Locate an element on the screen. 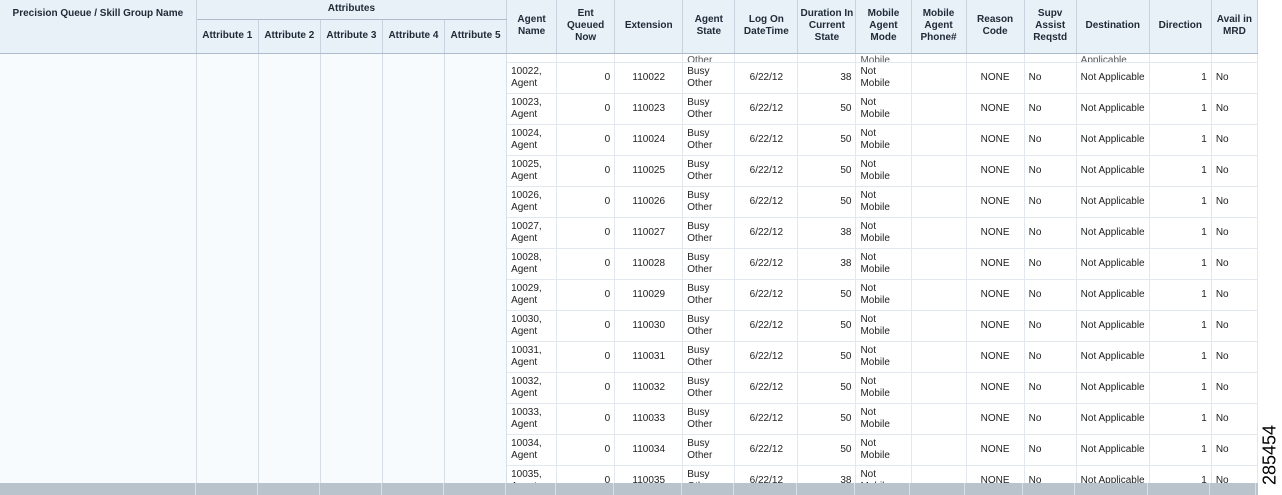 The image size is (1282, 495). agent-name-cell: 10034, Agent is located at coordinates (532, 450).